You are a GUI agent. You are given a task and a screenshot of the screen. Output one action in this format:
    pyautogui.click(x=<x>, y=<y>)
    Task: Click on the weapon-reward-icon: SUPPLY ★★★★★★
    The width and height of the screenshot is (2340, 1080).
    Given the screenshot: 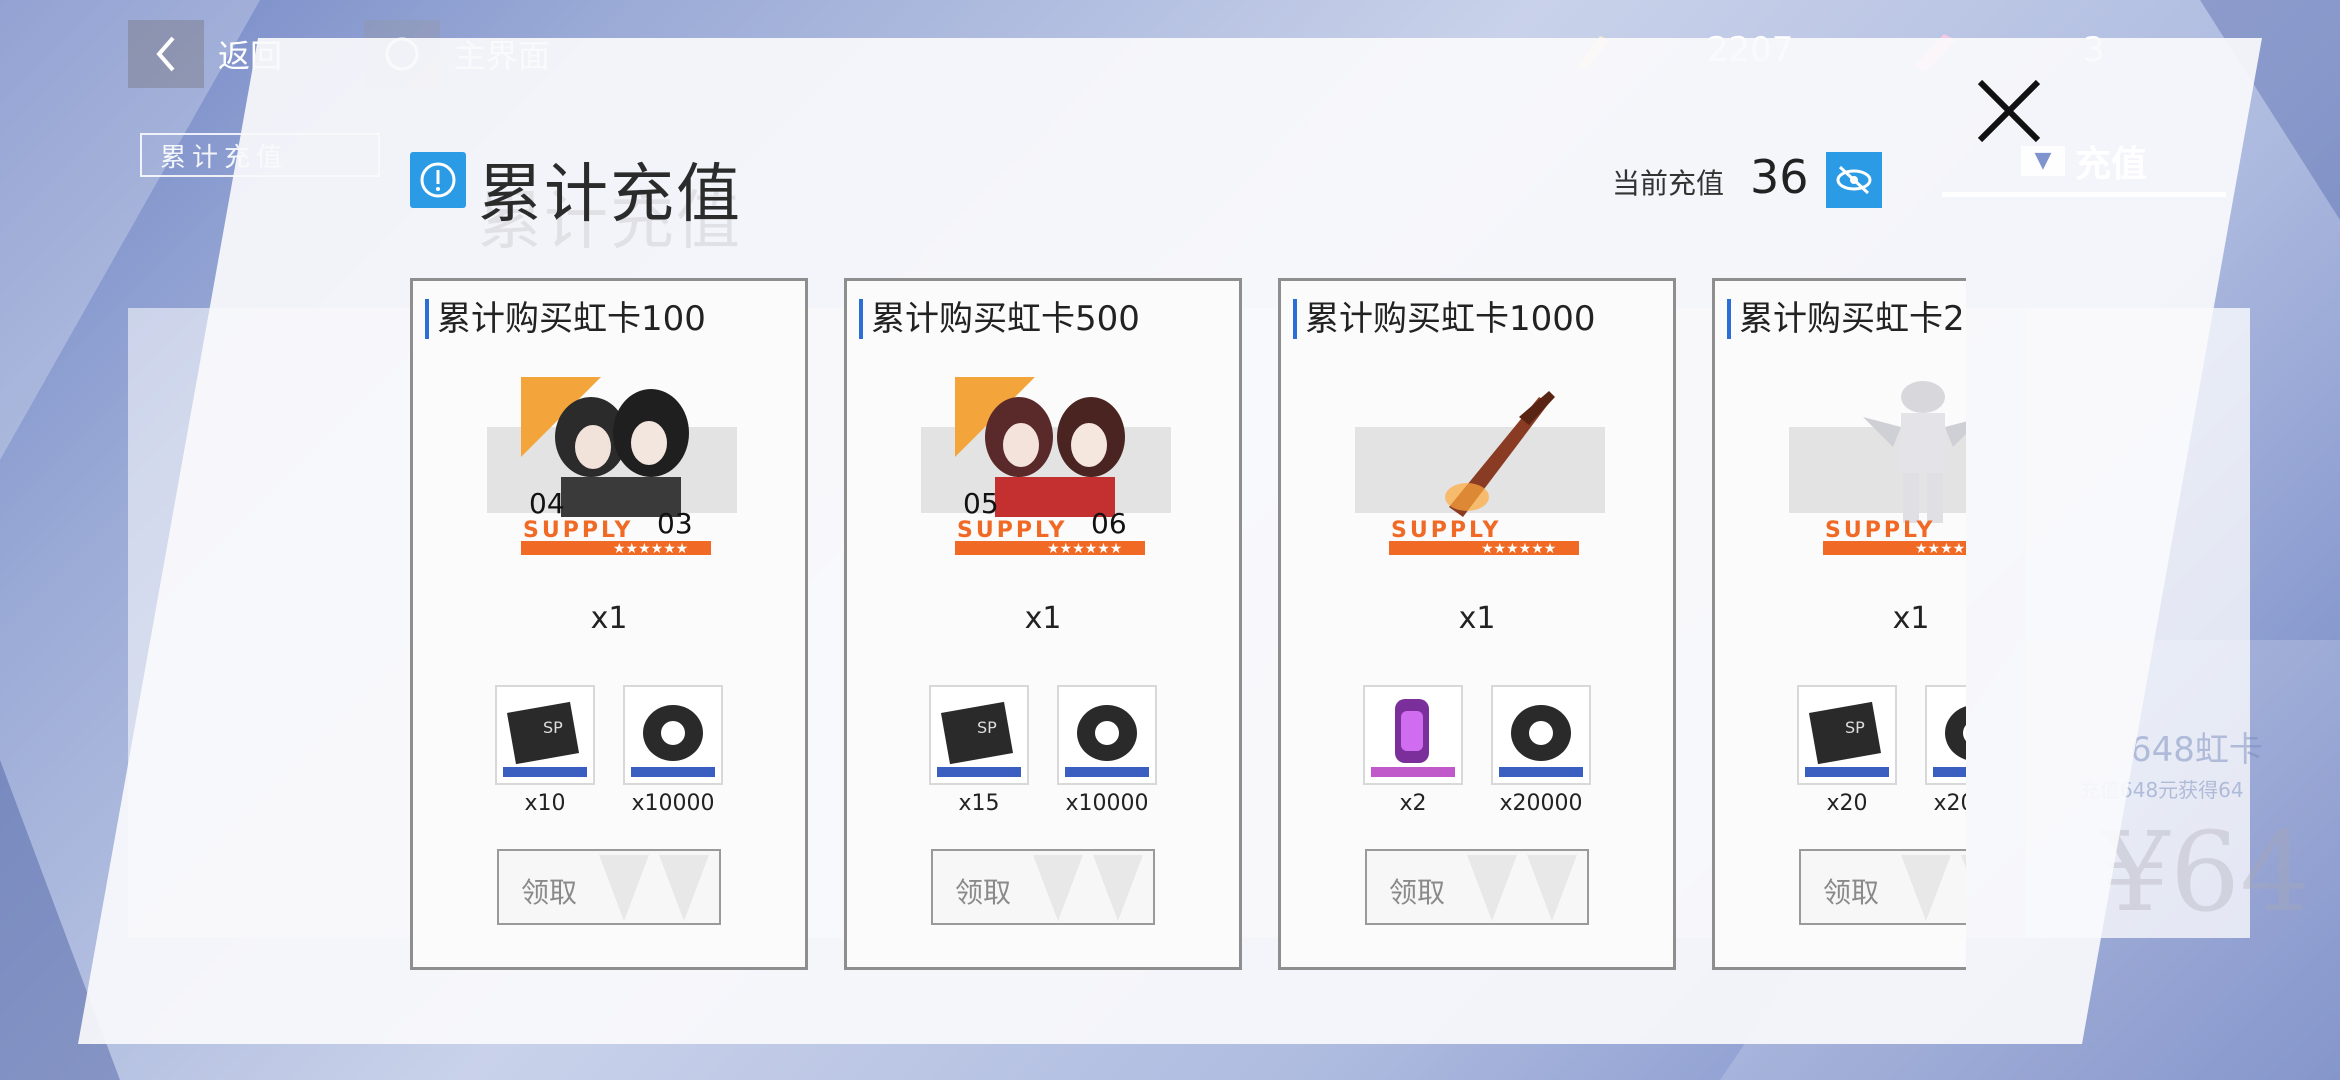 What is the action you would take?
    pyautogui.click(x=1484, y=473)
    